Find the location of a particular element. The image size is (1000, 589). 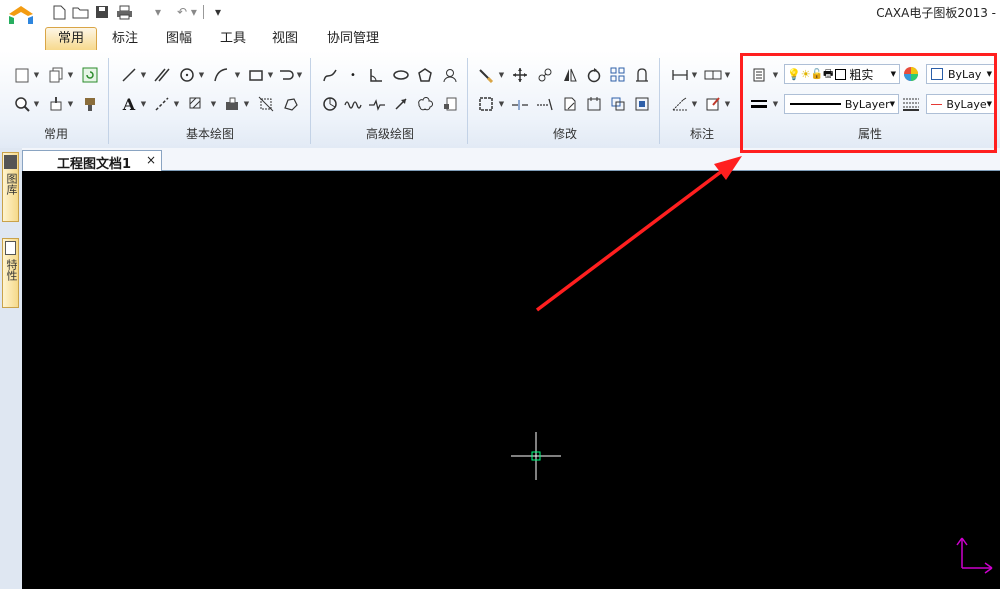

polygon-icon is located at coordinates (425, 75).